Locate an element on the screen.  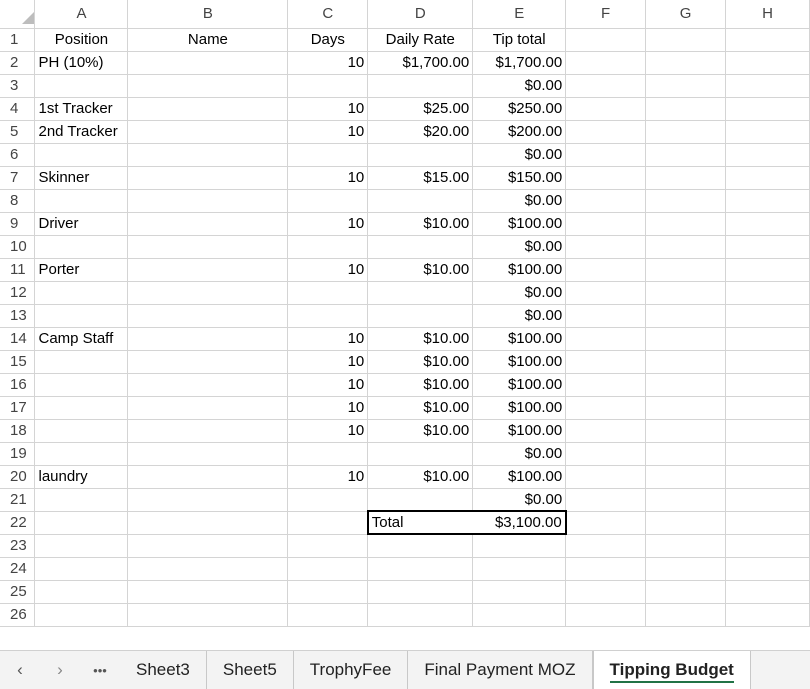
select-all-corner-icon is located at coordinates (28, 18).